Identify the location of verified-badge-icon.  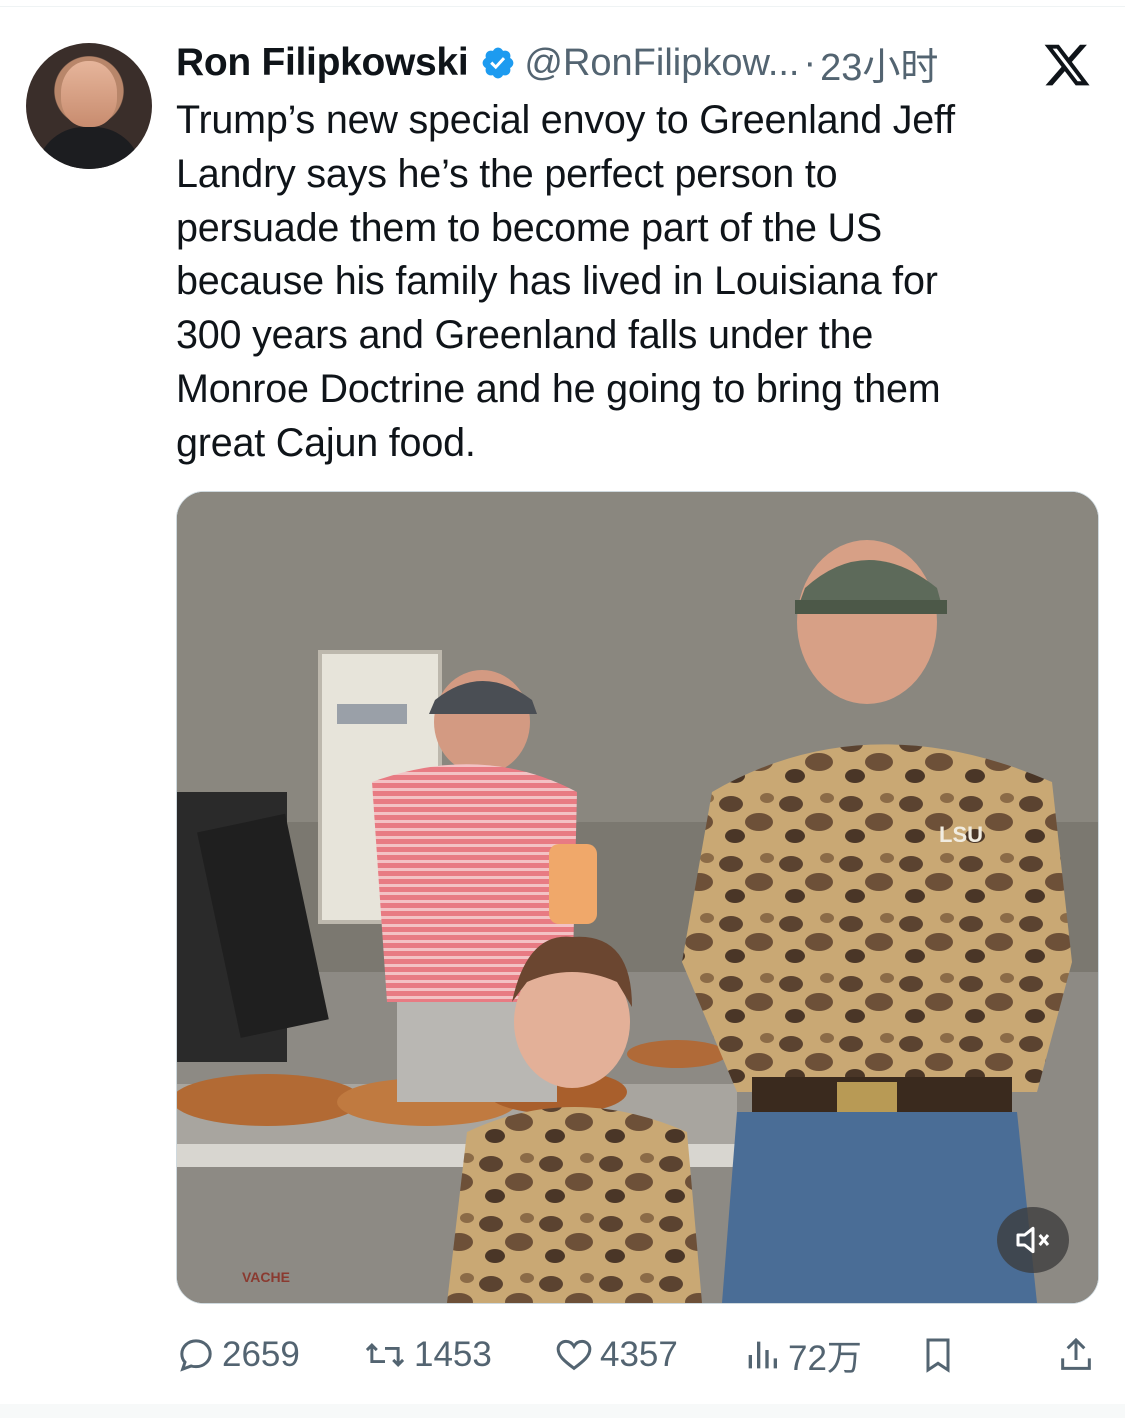
(498, 63).